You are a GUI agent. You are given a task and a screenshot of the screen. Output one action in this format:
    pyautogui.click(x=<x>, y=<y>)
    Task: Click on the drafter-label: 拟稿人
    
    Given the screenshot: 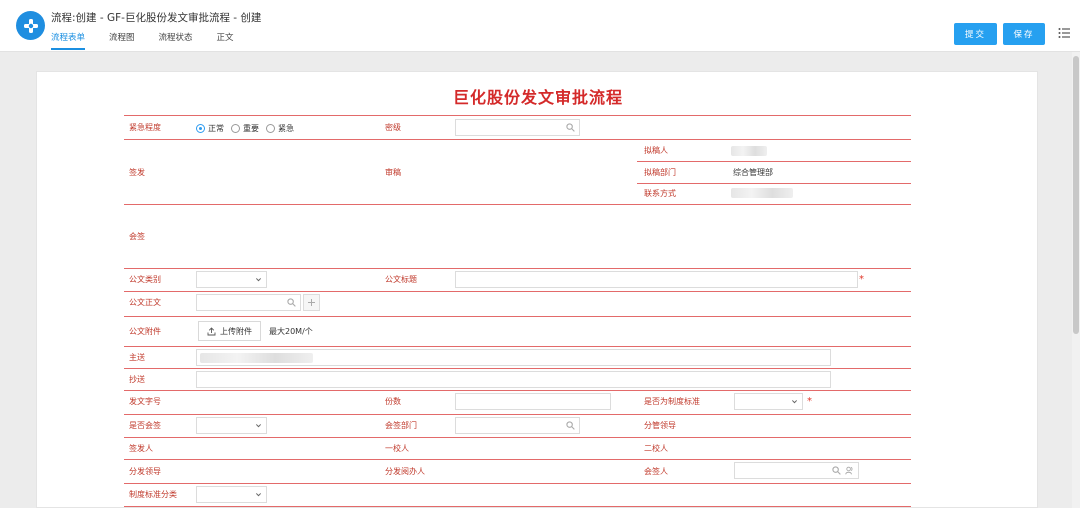 What is the action you would take?
    pyautogui.click(x=656, y=150)
    